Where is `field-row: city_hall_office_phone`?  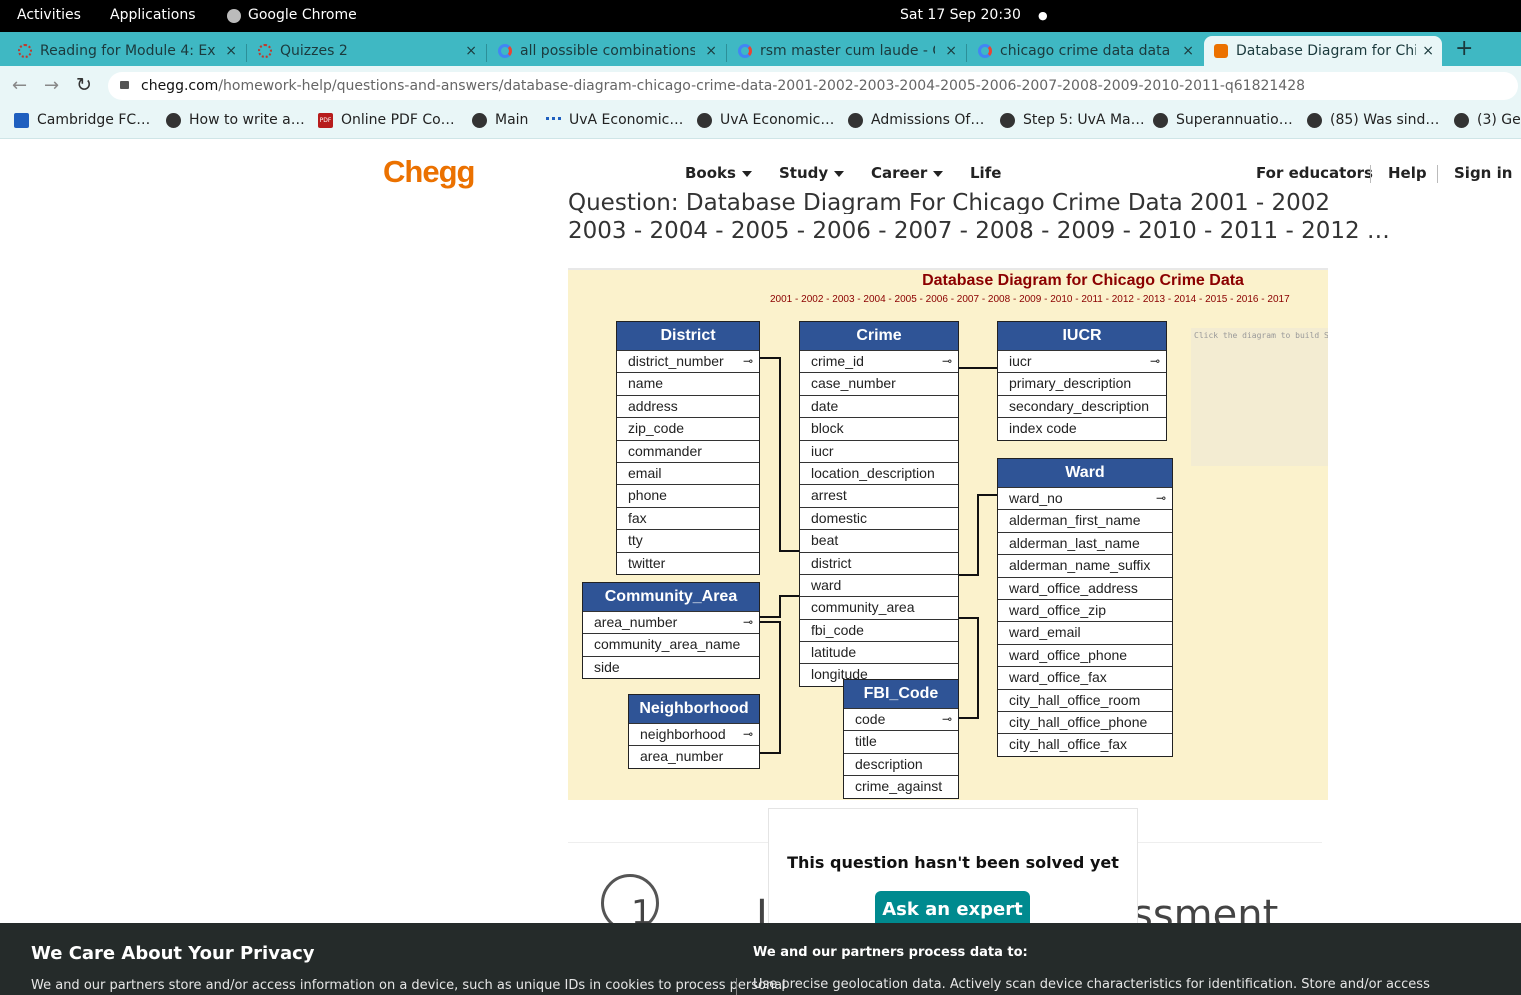 field-row: city_hall_office_phone is located at coordinates (1085, 721).